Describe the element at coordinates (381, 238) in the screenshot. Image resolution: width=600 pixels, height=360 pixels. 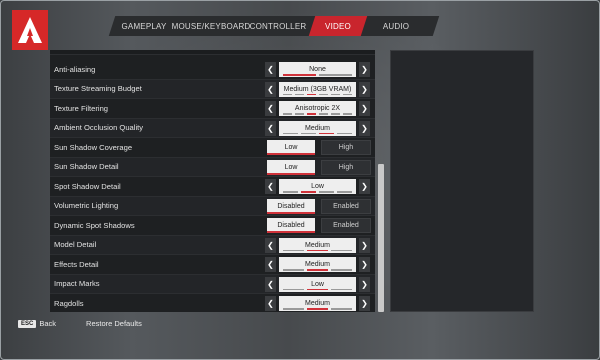
I see `scrollbar` at that location.